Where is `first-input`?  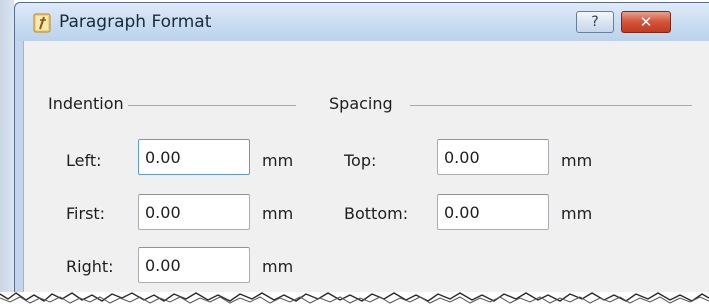 first-input is located at coordinates (194, 212).